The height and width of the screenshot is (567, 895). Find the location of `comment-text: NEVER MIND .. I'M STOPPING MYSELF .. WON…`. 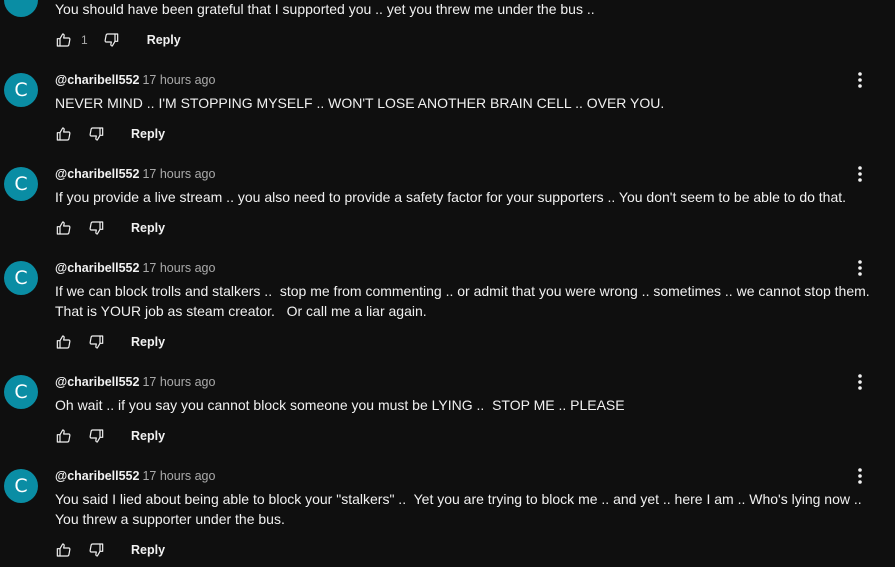

comment-text: NEVER MIND .. I'M STOPPING MYSELF .. WON… is located at coordinates (360, 103).